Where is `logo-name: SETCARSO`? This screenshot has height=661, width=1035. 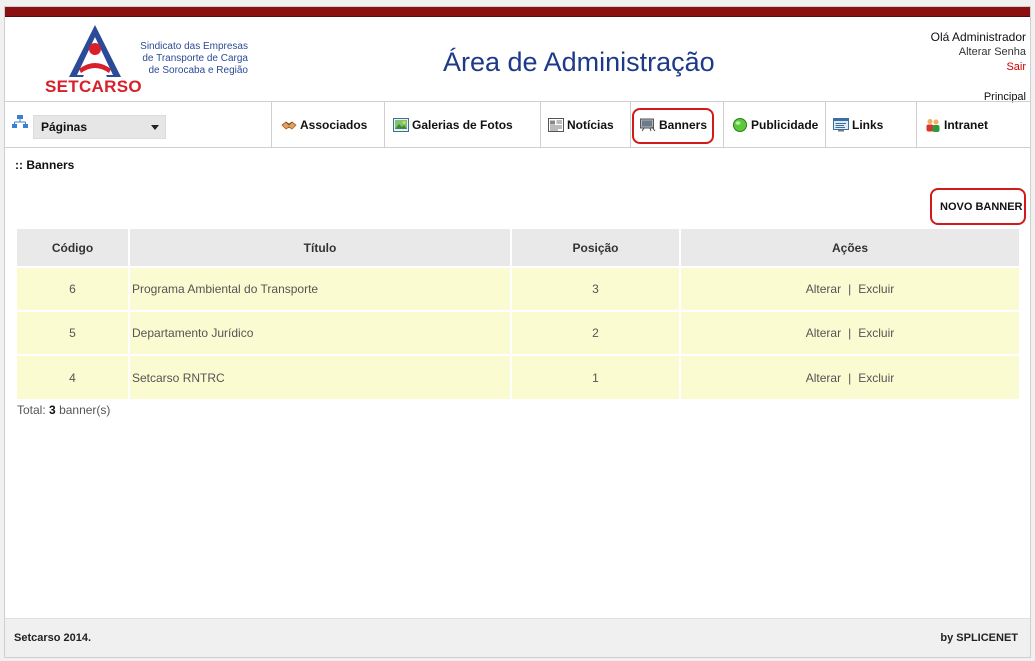 logo-name: SETCARSO is located at coordinates (93, 86).